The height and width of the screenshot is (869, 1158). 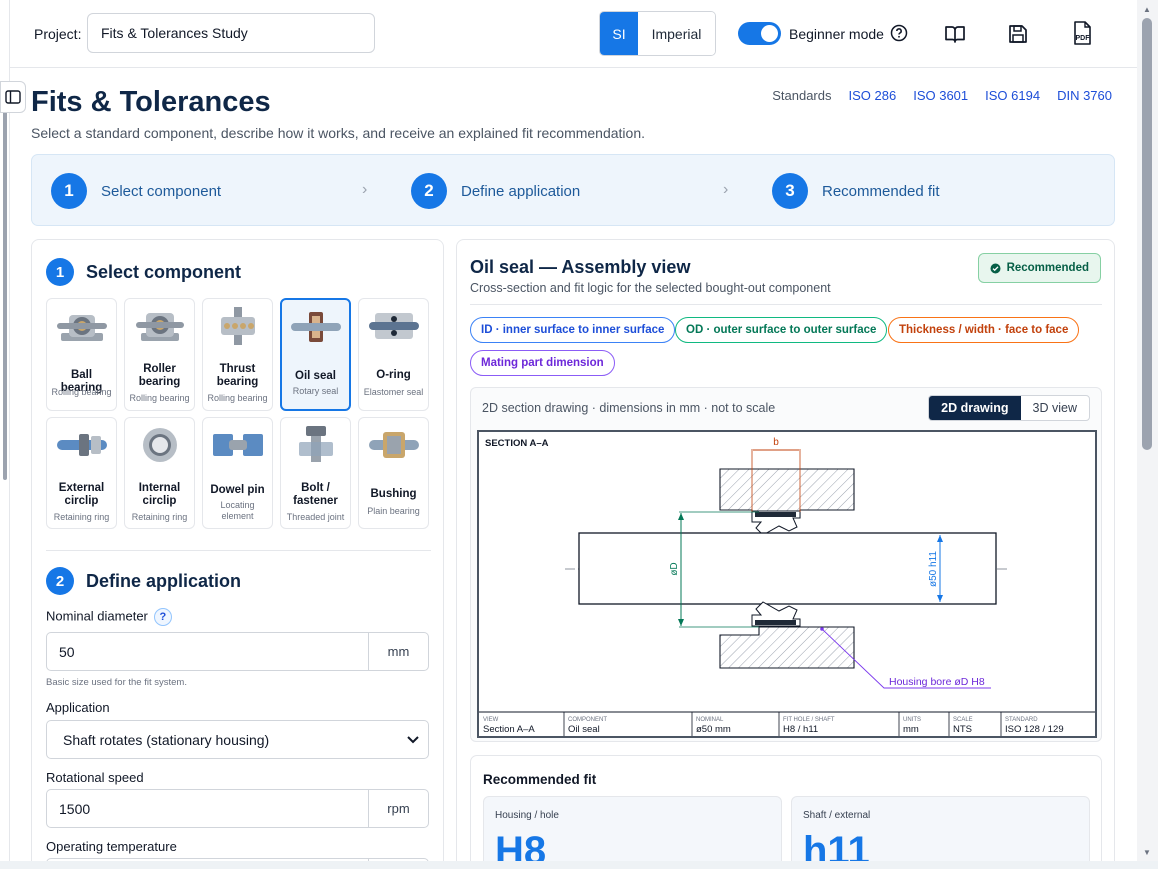 I want to click on beginner-mode-switch, so click(x=759, y=33).